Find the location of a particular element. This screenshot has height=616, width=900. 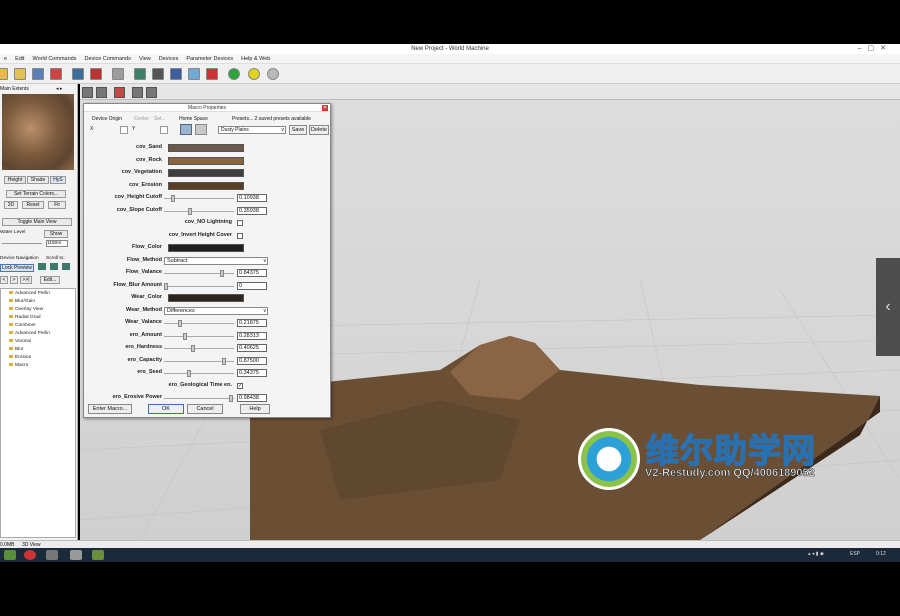

delete-preset-button: Delete is located at coordinates (319, 130).